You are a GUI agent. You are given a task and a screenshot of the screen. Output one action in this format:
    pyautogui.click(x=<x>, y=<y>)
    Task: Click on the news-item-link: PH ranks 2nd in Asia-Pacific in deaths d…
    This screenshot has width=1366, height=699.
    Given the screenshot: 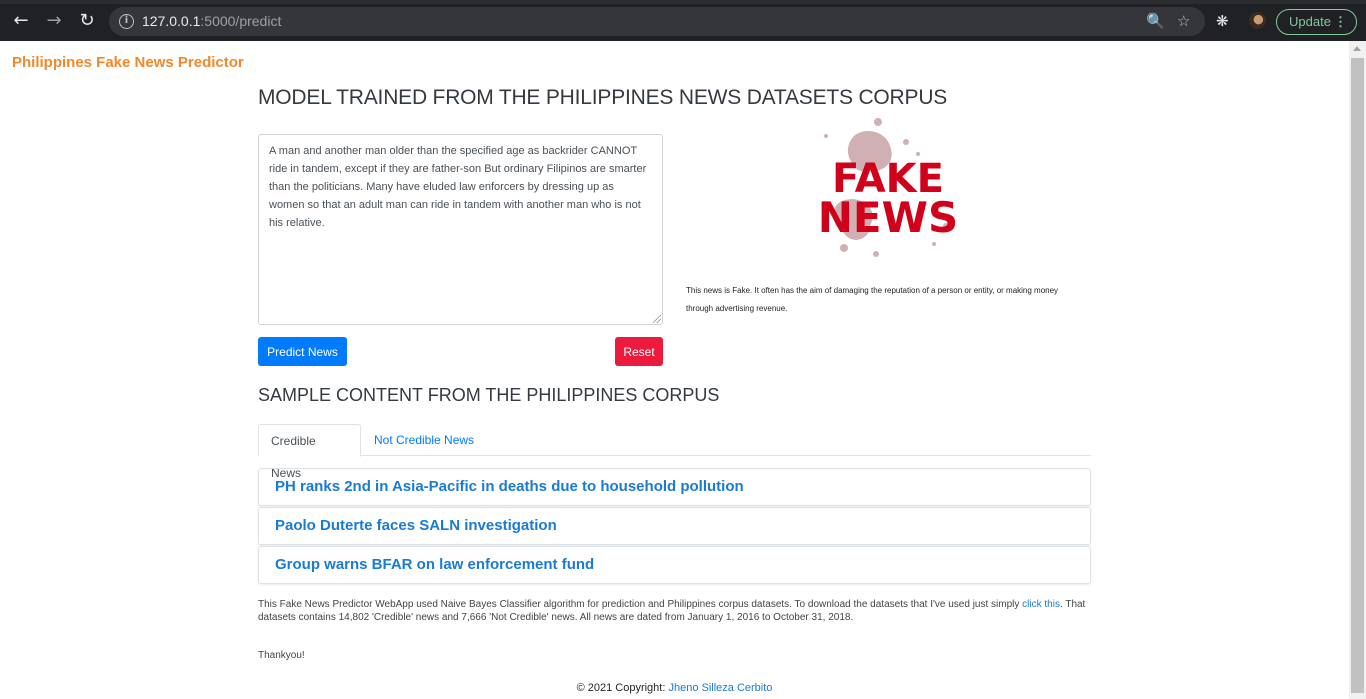 What is the action you would take?
    pyautogui.click(x=509, y=486)
    